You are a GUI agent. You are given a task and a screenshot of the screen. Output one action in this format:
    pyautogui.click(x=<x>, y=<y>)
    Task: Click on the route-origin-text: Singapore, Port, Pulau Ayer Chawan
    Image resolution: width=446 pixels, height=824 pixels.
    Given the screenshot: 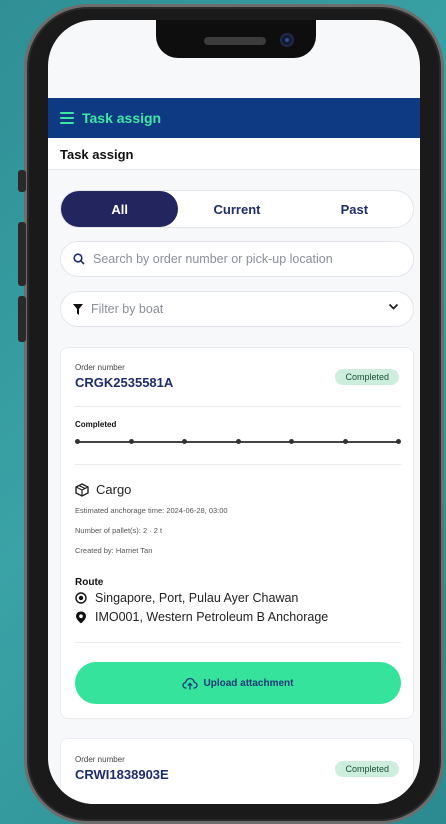 What is the action you would take?
    pyautogui.click(x=197, y=598)
    